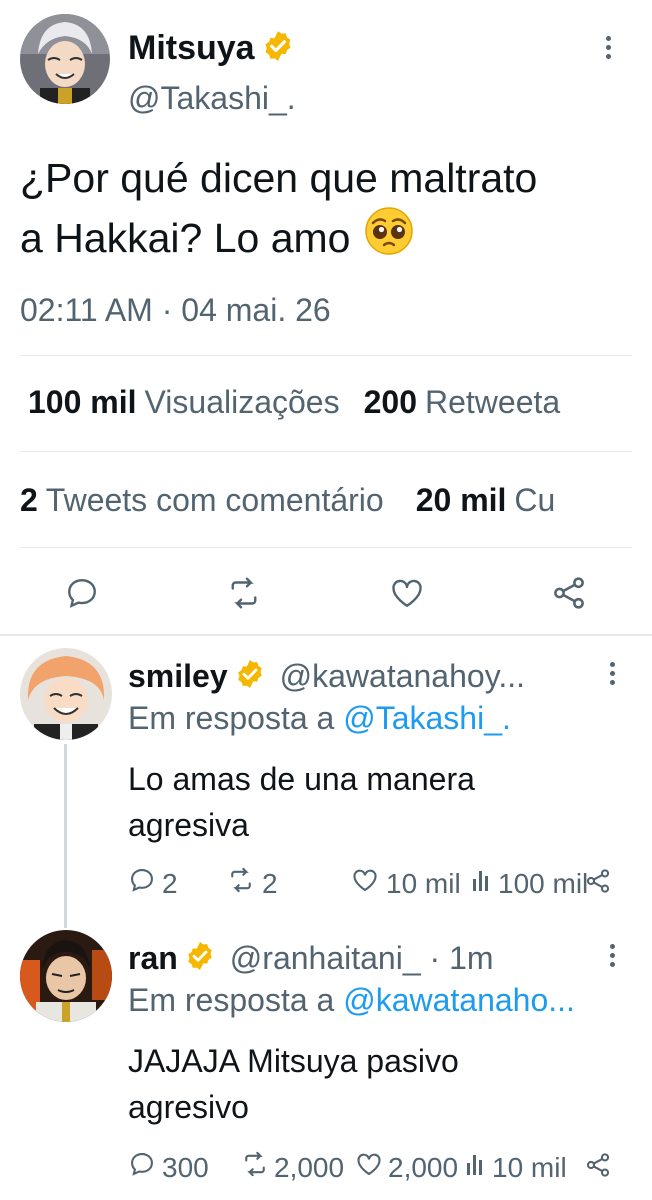 This screenshot has height=1200, width=652. Describe the element at coordinates (170, 883) in the screenshot. I see `reply1-reply-count: 2` at that location.